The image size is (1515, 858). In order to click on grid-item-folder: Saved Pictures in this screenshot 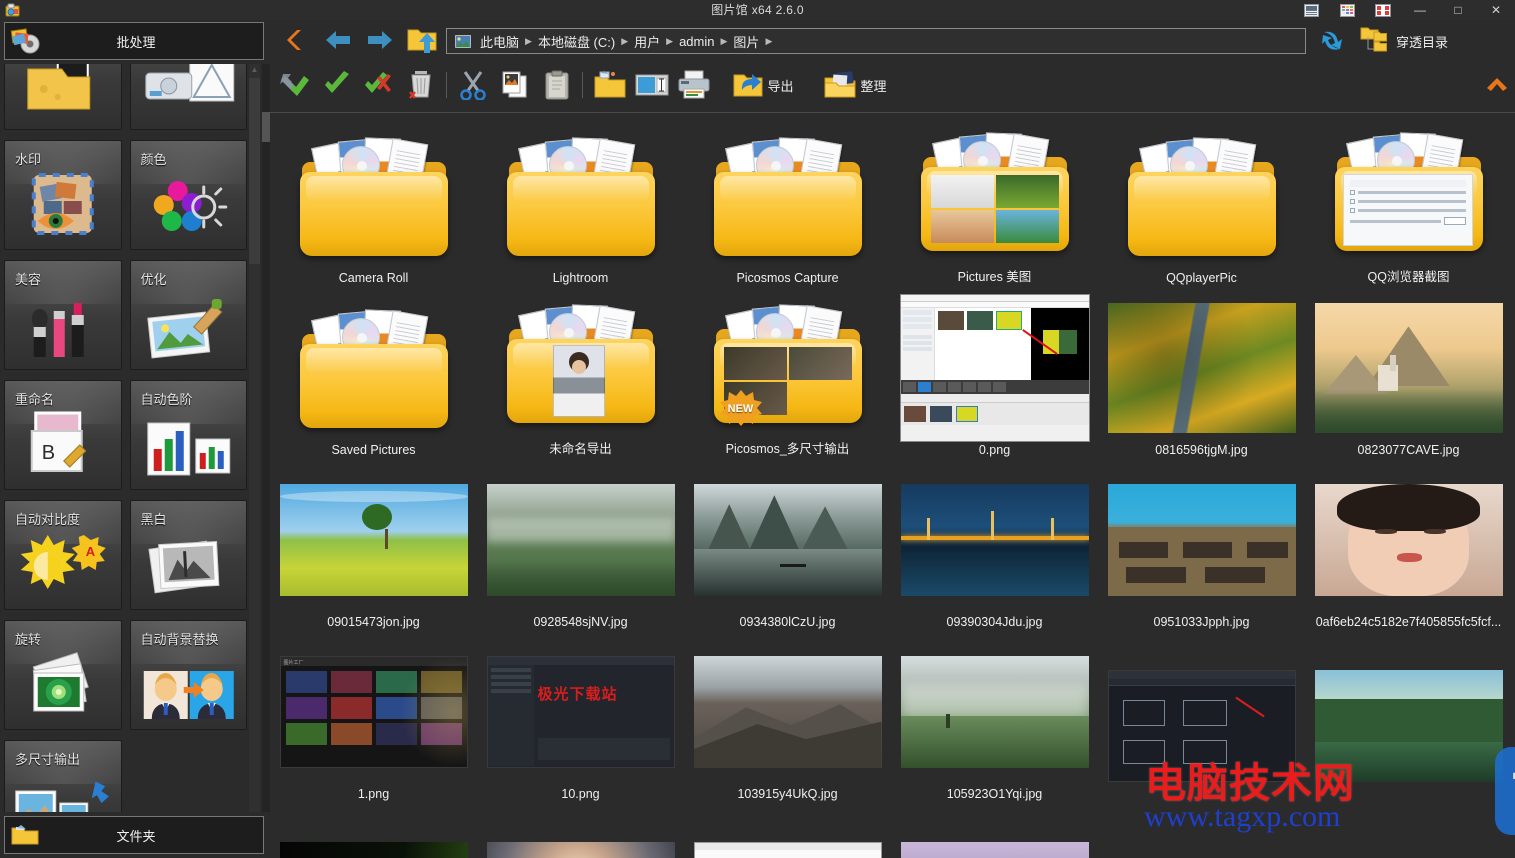, I will do `click(373, 371)`.